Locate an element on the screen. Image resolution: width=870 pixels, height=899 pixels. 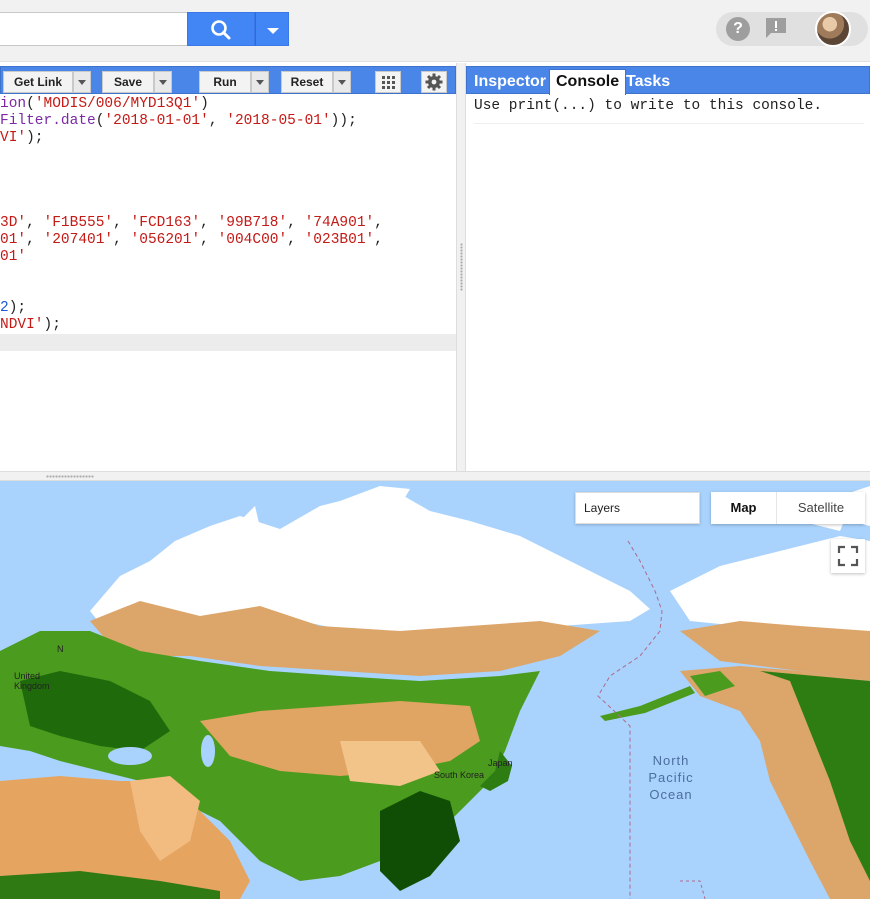
get-link-button: Get Link is located at coordinates (38, 82).